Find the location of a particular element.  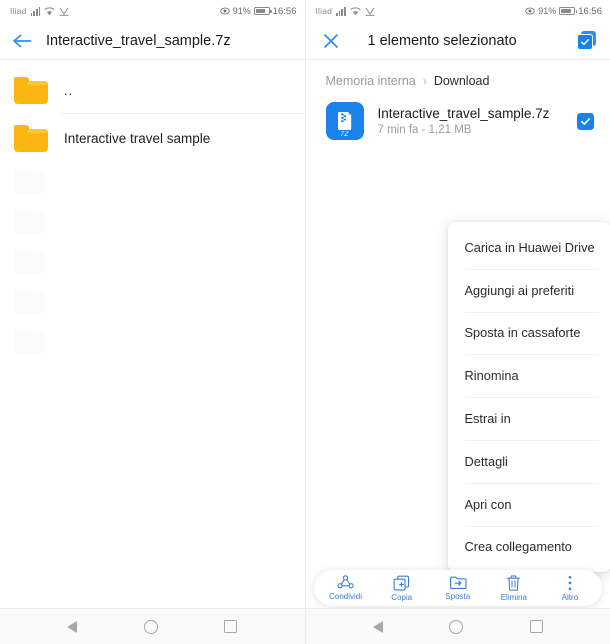

menu-item-move-to-safe: Sposta in cassaforte is located at coordinates (529, 333).